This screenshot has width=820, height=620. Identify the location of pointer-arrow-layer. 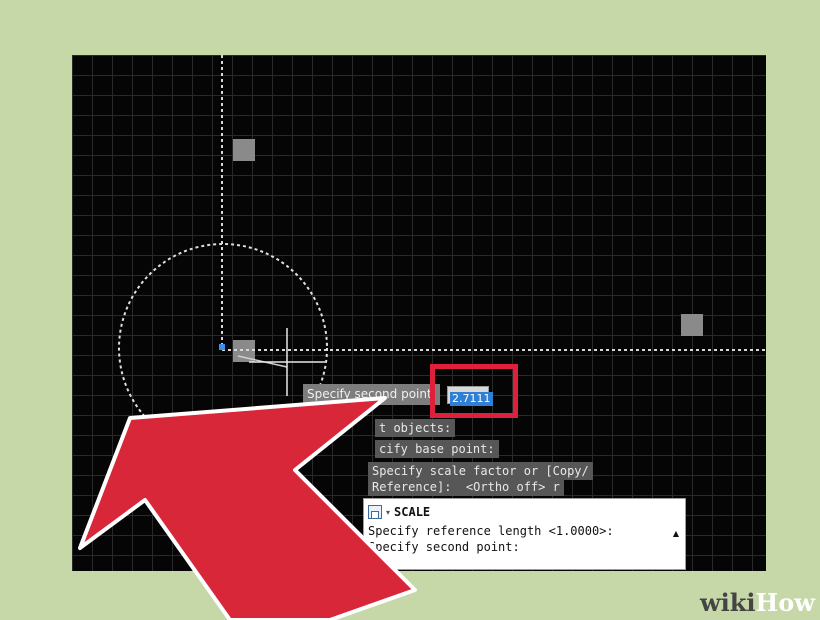
(247, 508).